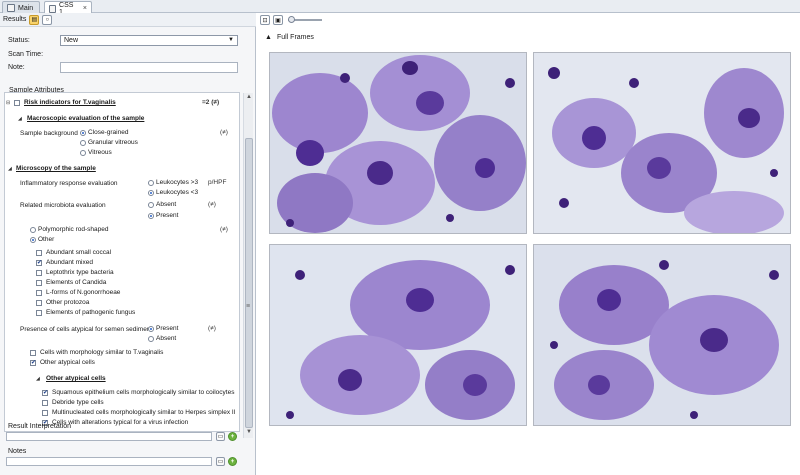  What do you see at coordinates (39, 313) in the screenshot?
I see `checkbox-pathogenic-fungus` at bounding box center [39, 313].